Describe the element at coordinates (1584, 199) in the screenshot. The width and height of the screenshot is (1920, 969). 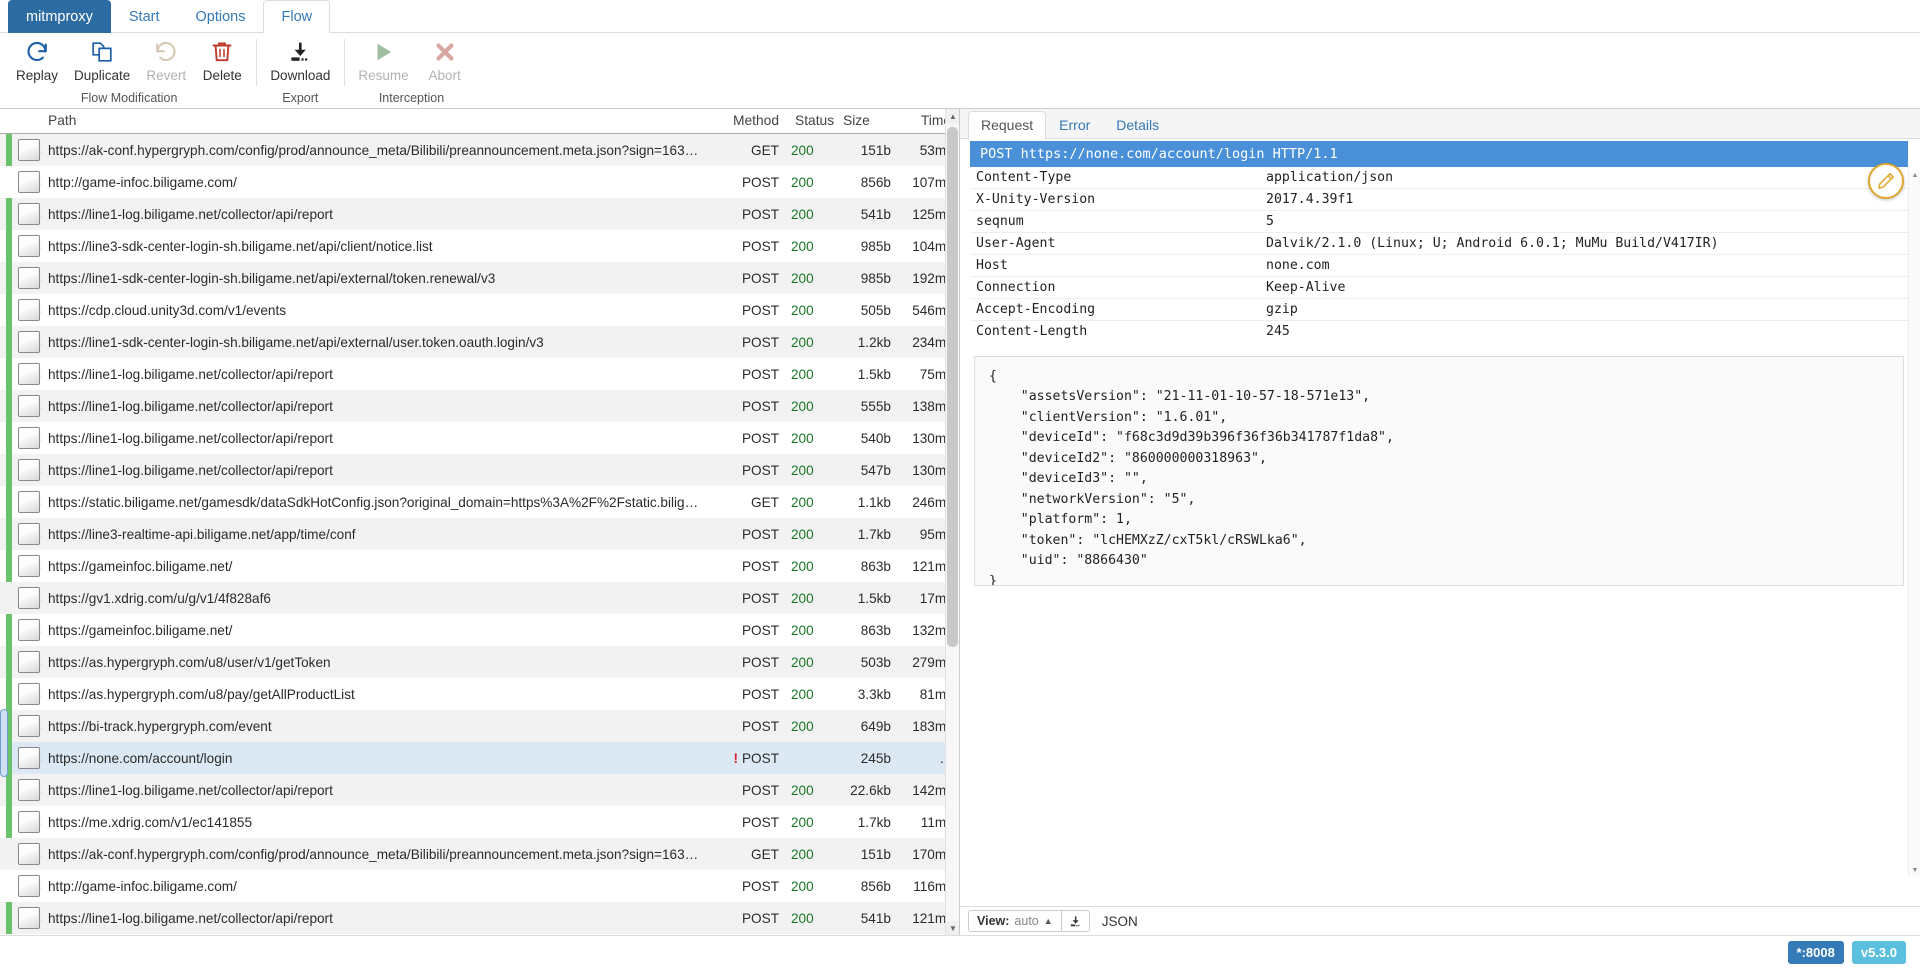
I see `header-value: 2017.4.39f1` at that location.